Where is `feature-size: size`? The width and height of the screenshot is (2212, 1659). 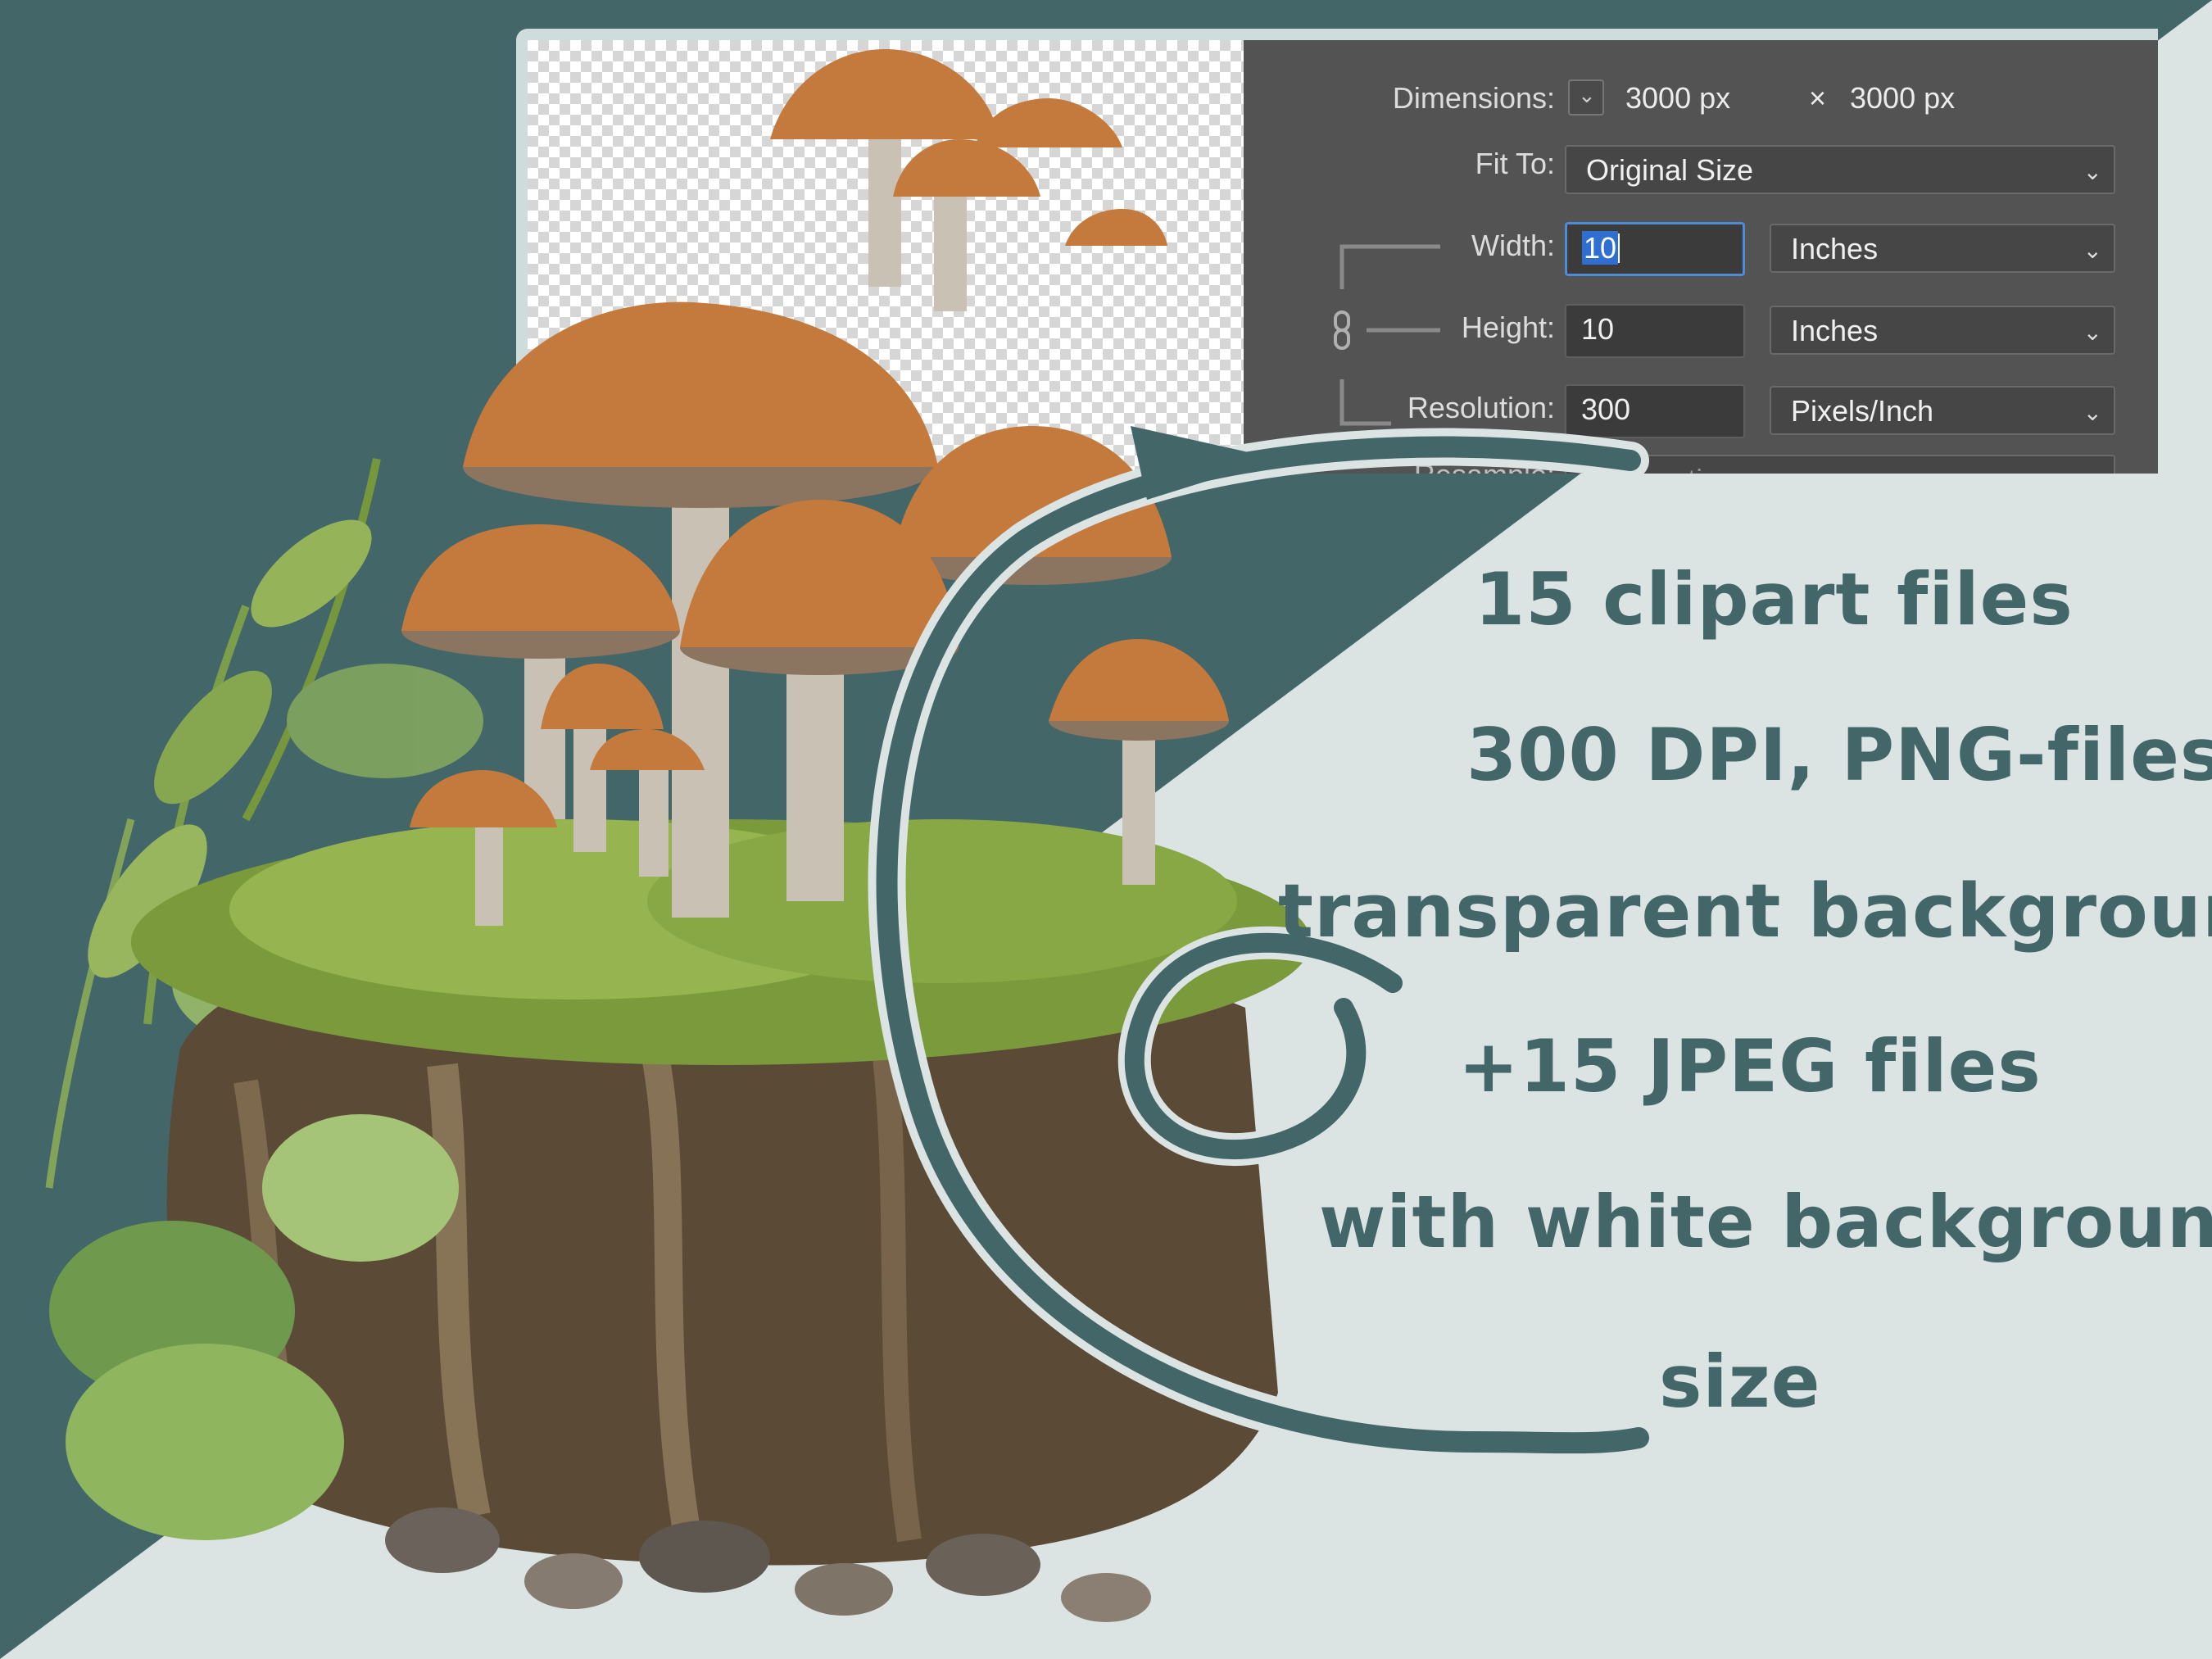 feature-size: size is located at coordinates (1740, 1381).